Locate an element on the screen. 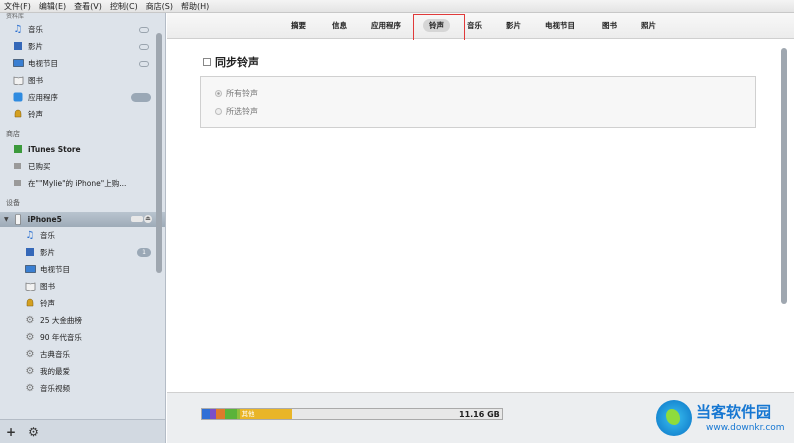  main-scrollbar is located at coordinates (784, 218).